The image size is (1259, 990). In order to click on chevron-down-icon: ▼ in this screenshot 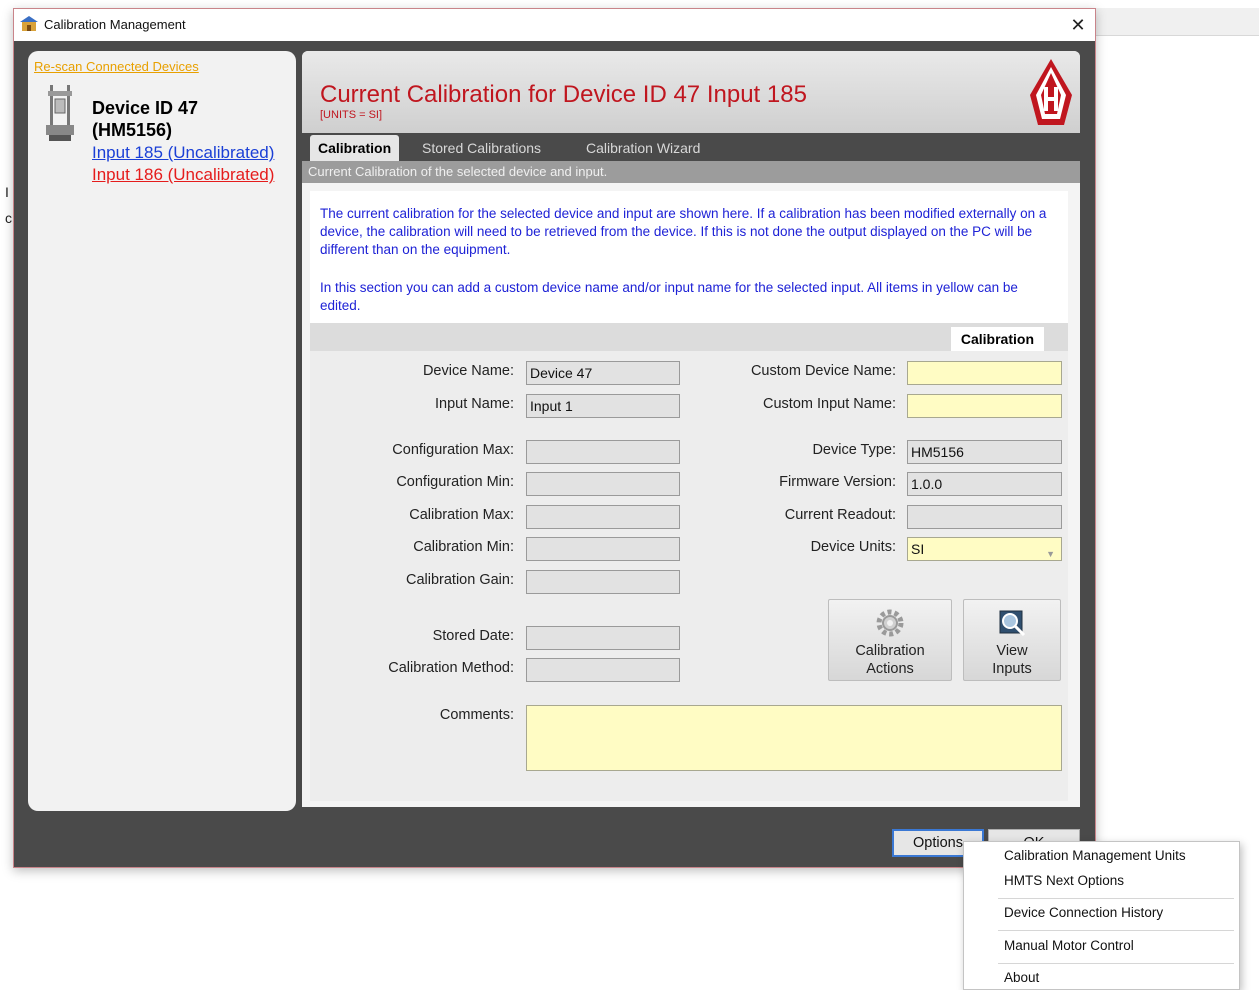, I will do `click(1050, 554)`.